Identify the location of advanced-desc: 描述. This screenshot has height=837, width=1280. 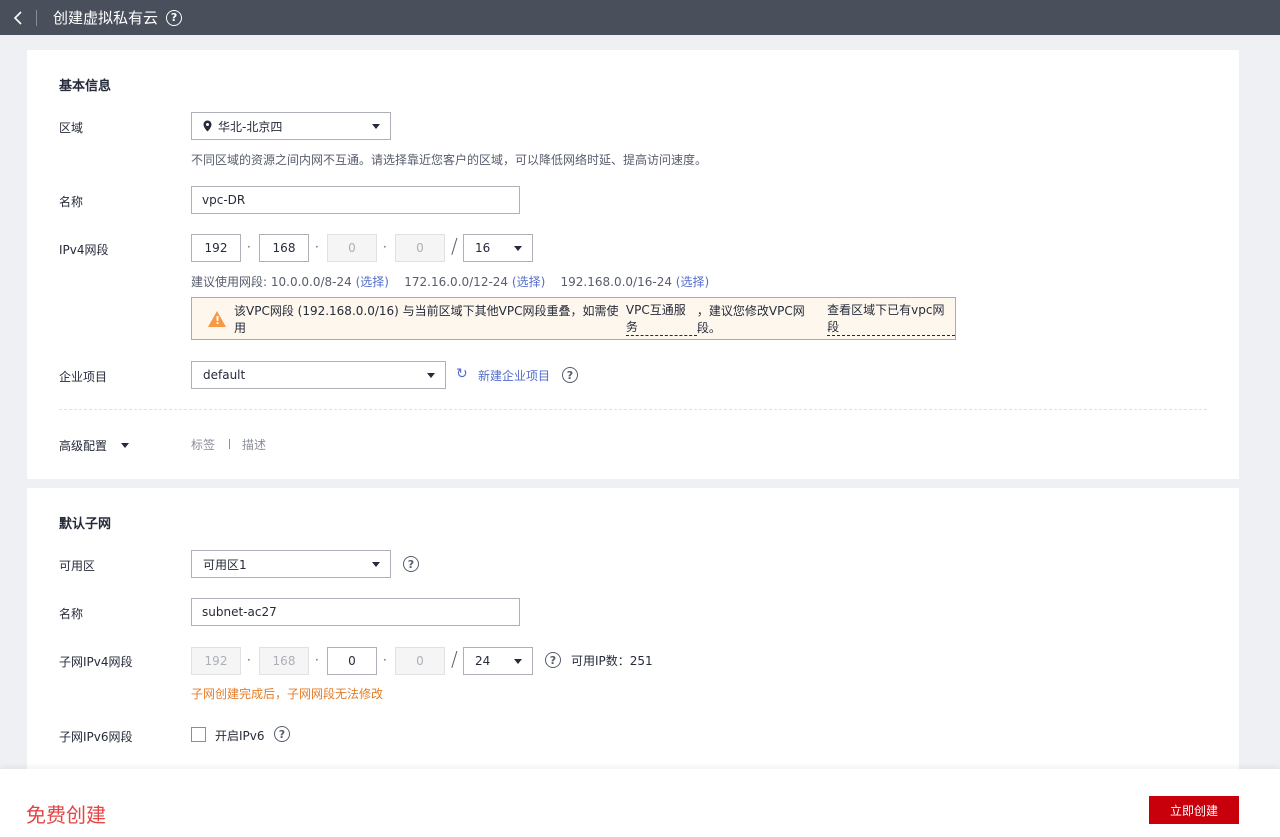
(254, 445).